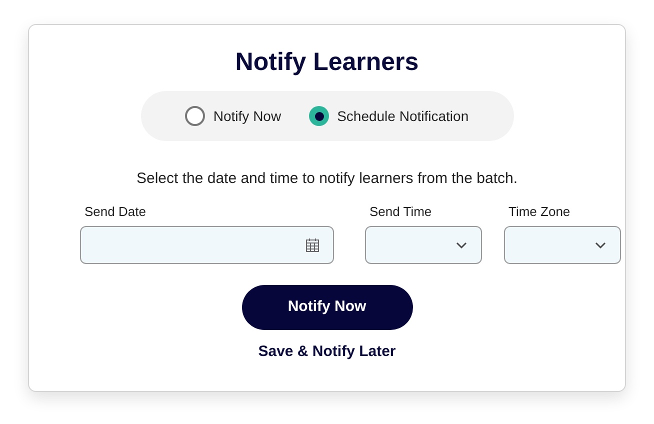 The width and height of the screenshot is (654, 424). What do you see at coordinates (327, 352) in the screenshot?
I see `save-notify-later-link: Save & Notify Later` at bounding box center [327, 352].